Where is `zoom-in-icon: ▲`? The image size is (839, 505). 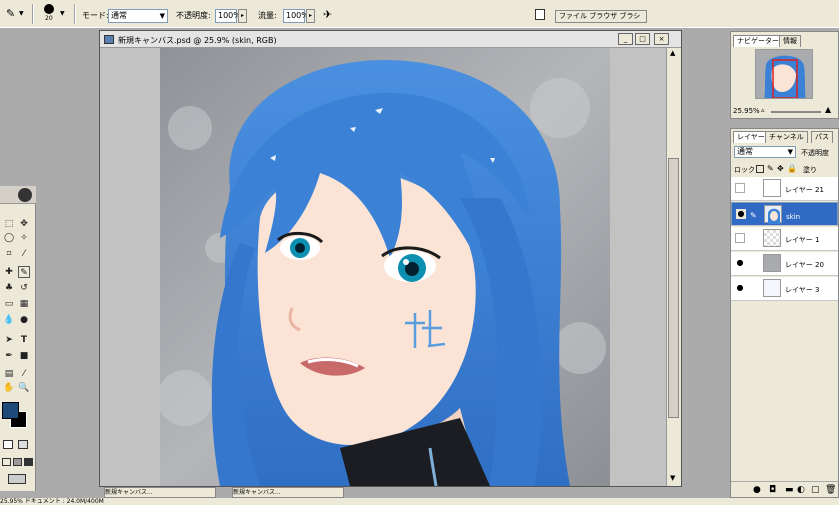
zoom-in-icon: ▲ is located at coordinates (828, 109).